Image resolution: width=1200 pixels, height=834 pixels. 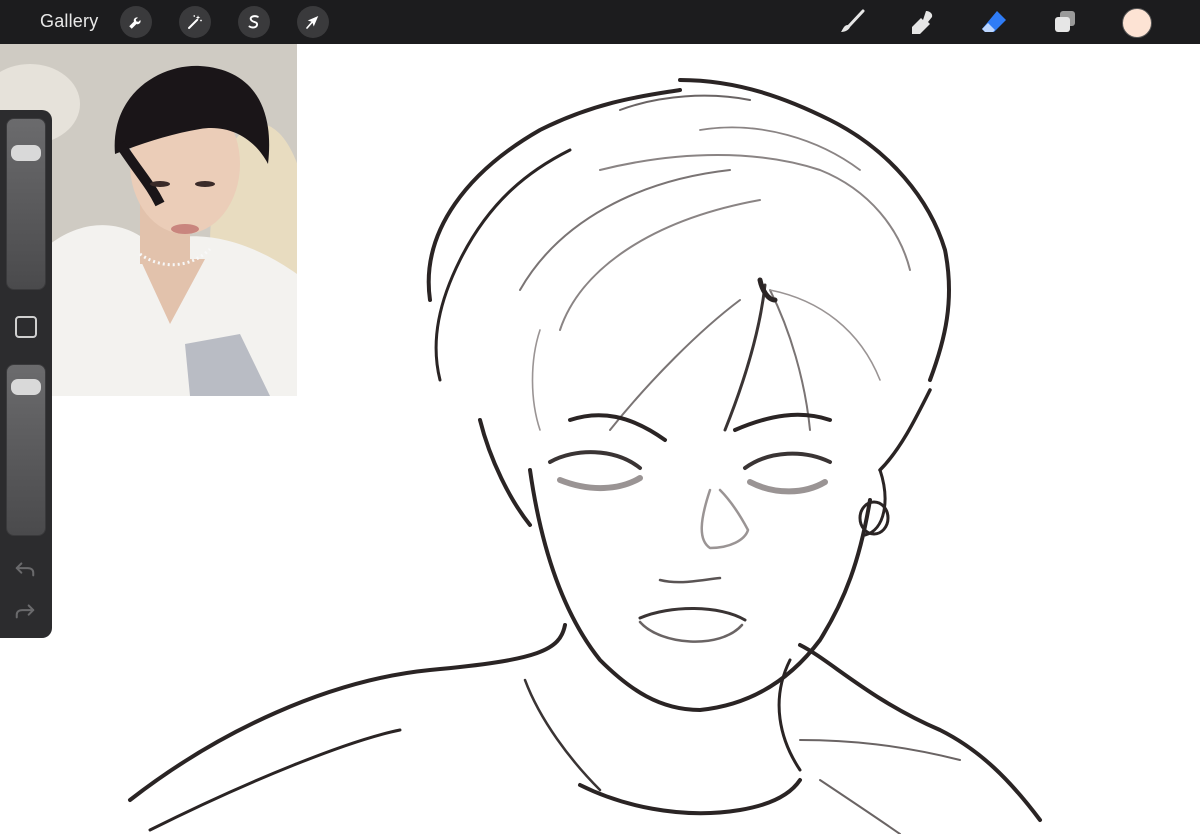 What do you see at coordinates (600, 22) in the screenshot?
I see `top-toolbar: Gallery` at bounding box center [600, 22].